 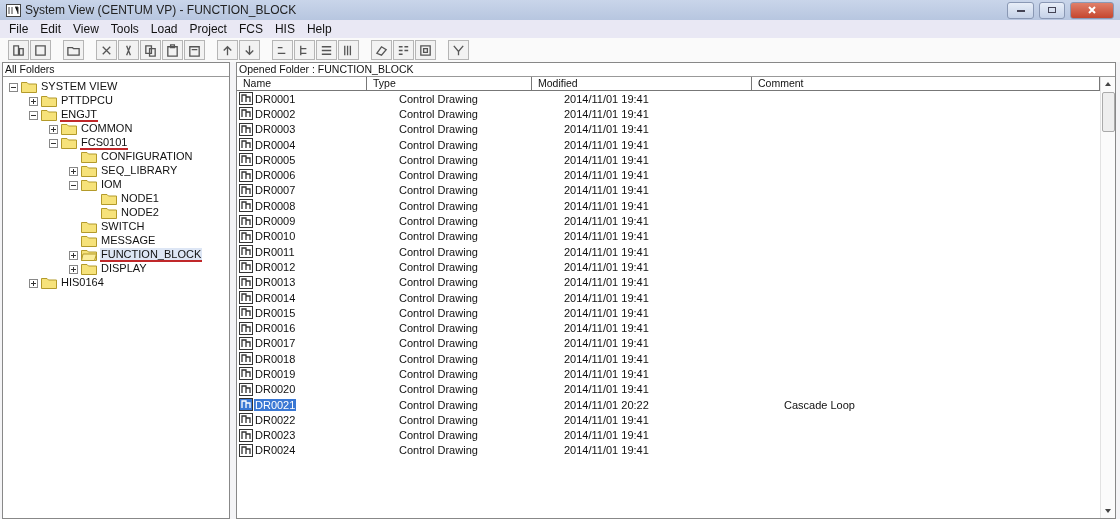 I want to click on tree-item: FCS0101, so click(x=104, y=143).